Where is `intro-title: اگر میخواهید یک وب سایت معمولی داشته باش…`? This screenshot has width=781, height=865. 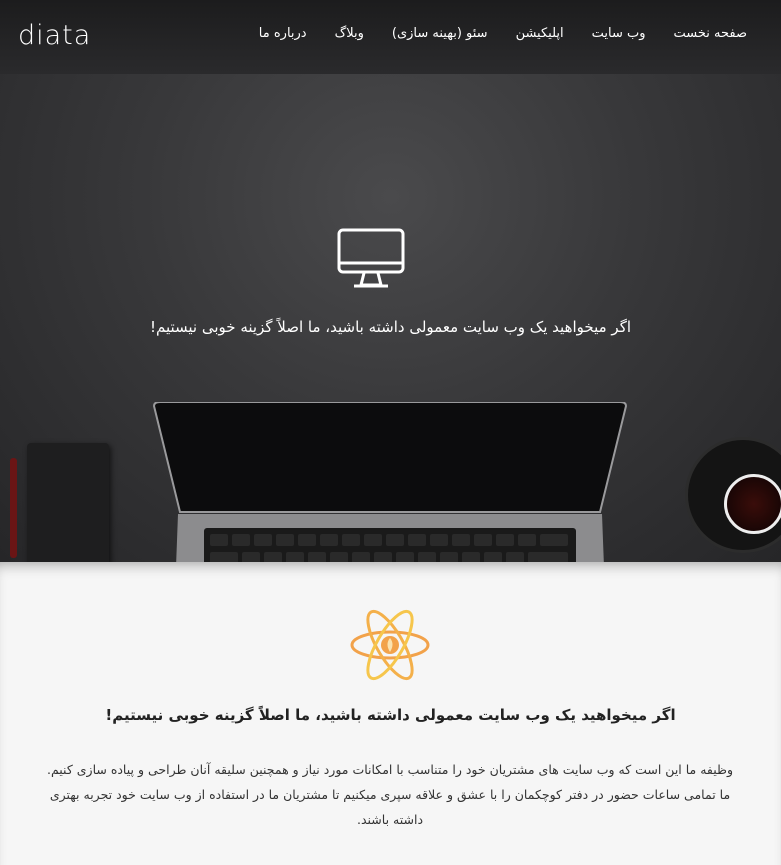
intro-title: اگر میخواهید یک وب سایت معمولی داشته باش… is located at coordinates (390, 715).